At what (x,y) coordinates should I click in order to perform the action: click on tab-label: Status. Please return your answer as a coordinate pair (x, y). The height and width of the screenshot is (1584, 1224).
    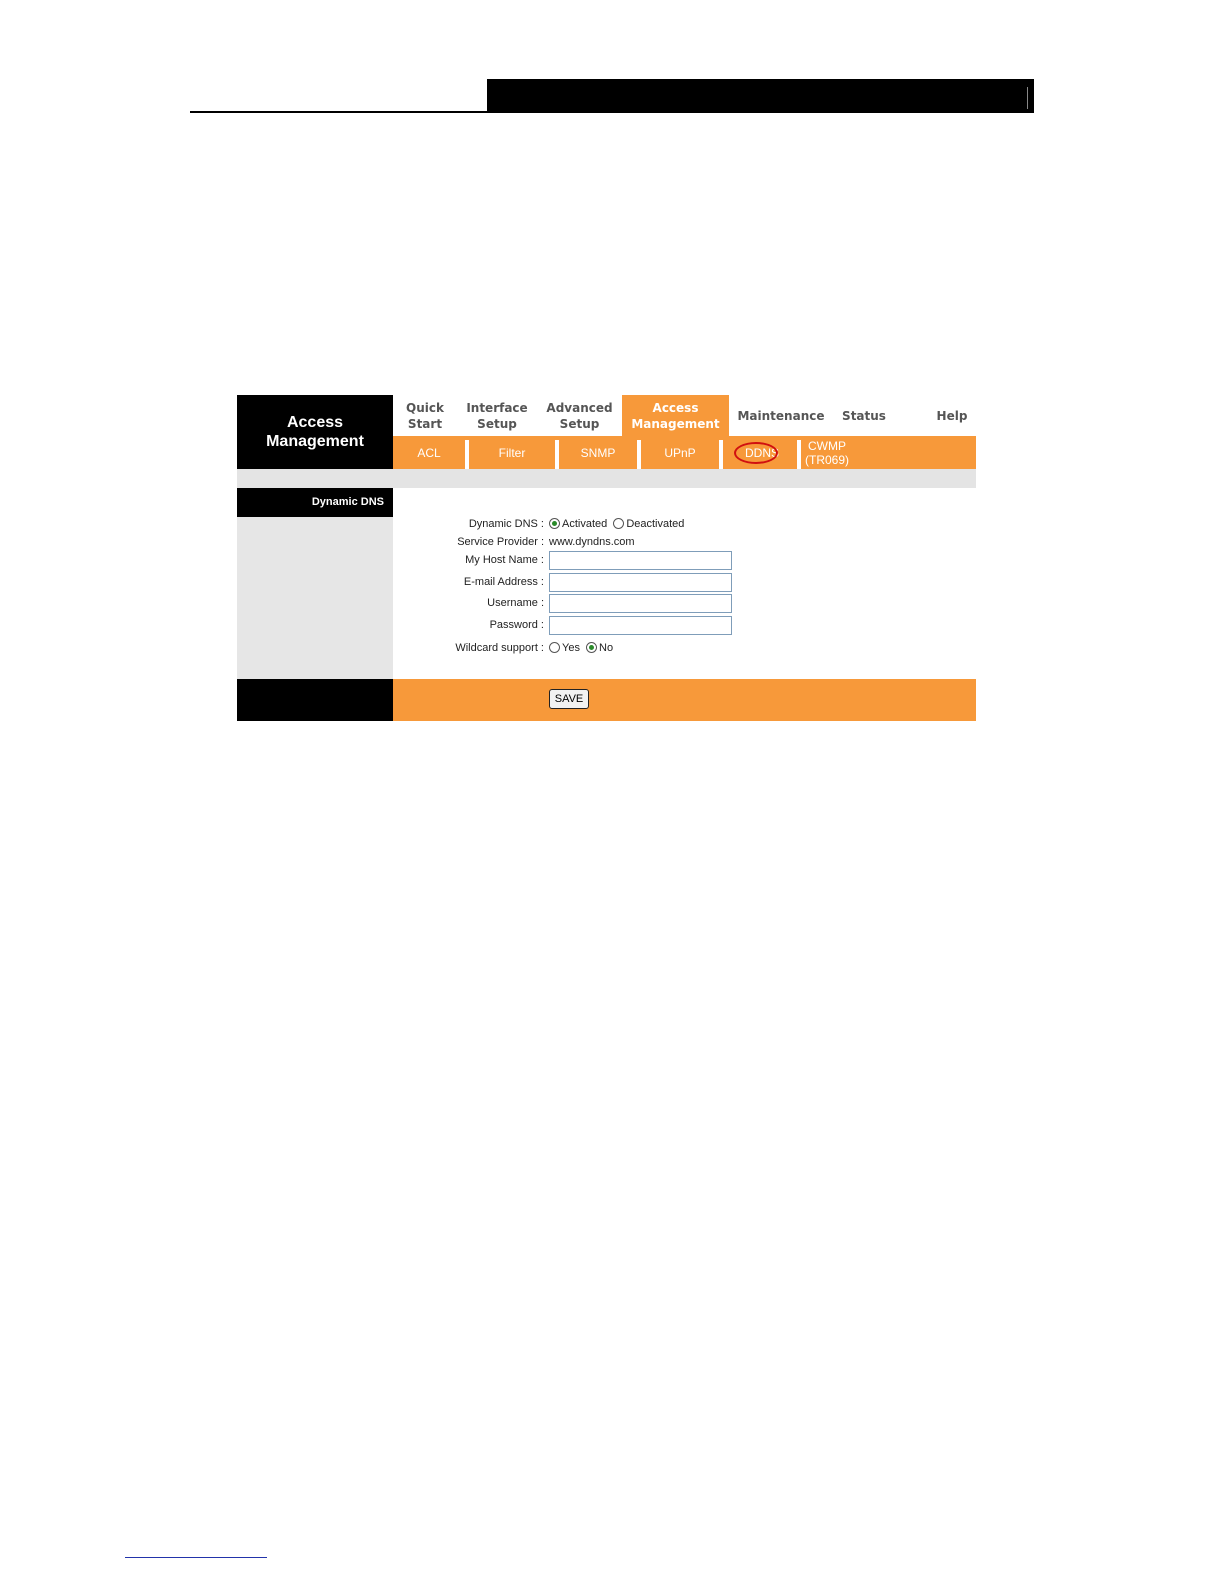
    Looking at the image, I should click on (864, 415).